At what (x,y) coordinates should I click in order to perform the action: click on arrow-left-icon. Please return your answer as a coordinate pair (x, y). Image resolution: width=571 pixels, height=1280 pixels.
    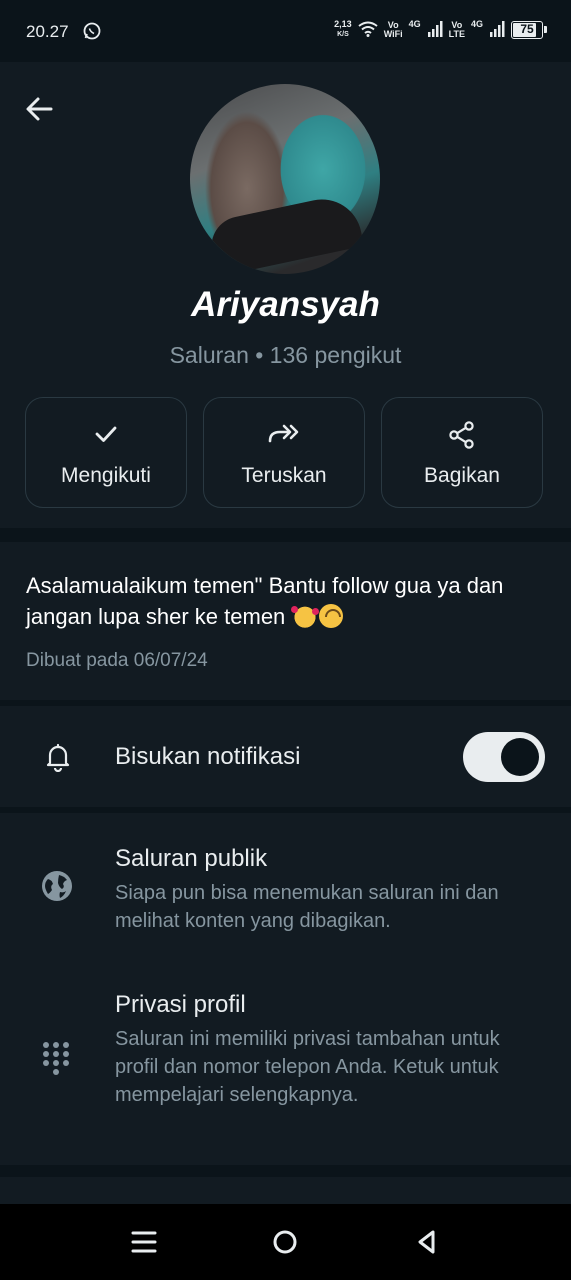
    Looking at the image, I should click on (39, 109).